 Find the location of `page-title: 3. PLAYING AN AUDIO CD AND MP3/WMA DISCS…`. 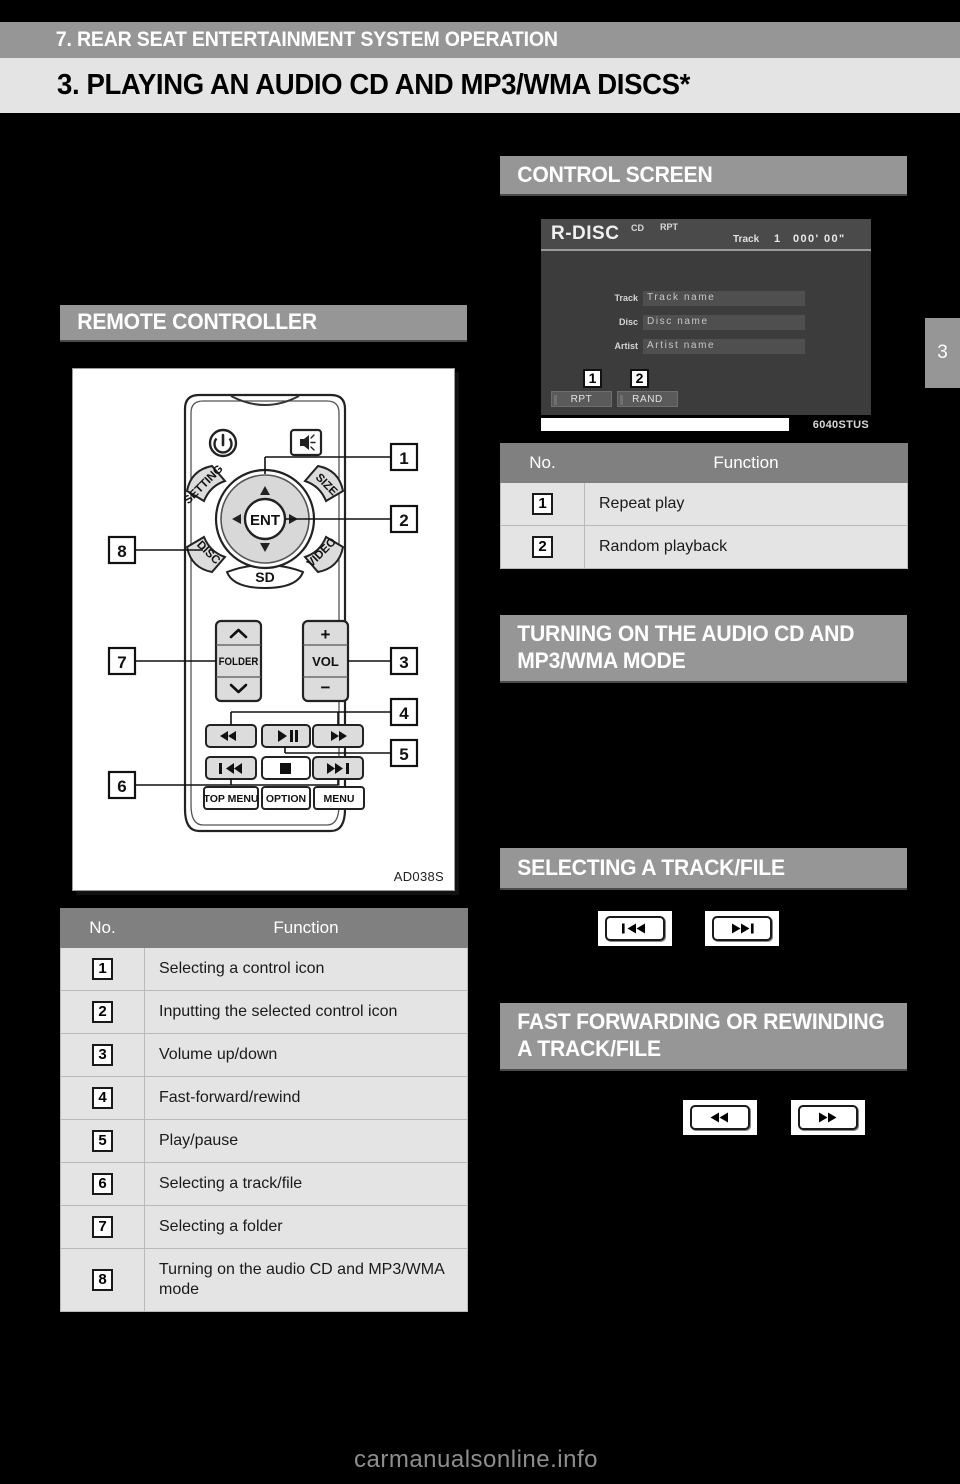

page-title: 3. PLAYING AN AUDIO CD AND MP3/WMA DISCS… is located at coordinates (373, 85).